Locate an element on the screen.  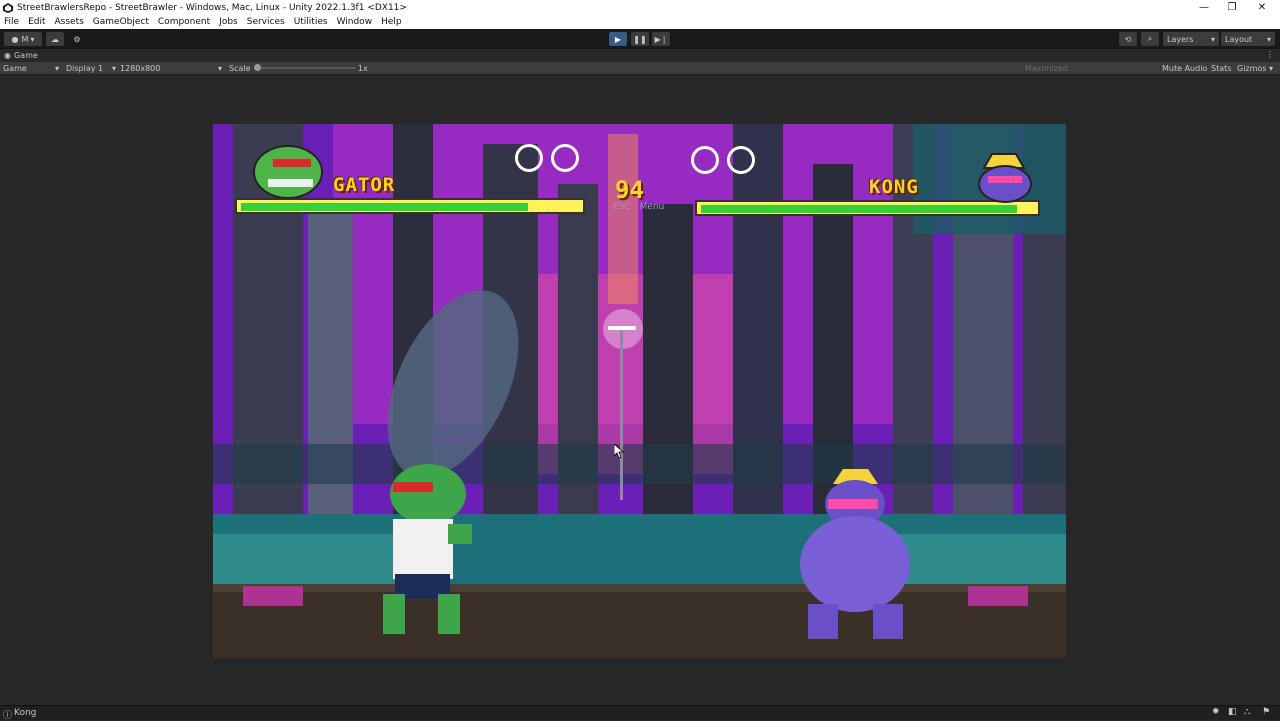
menu-component: Component is located at coordinates (184, 22).